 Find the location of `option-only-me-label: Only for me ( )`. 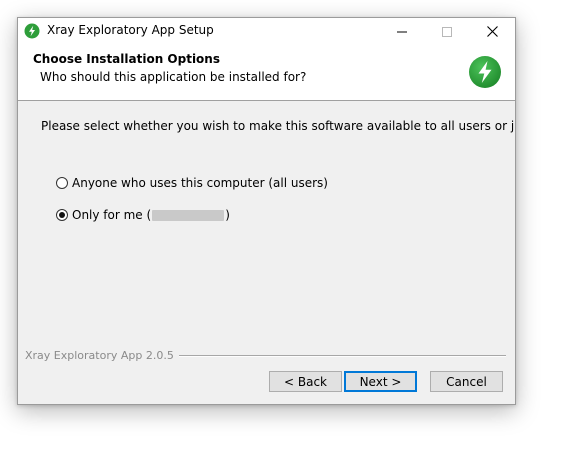

option-only-me-label: Only for me ( ) is located at coordinates (151, 215).